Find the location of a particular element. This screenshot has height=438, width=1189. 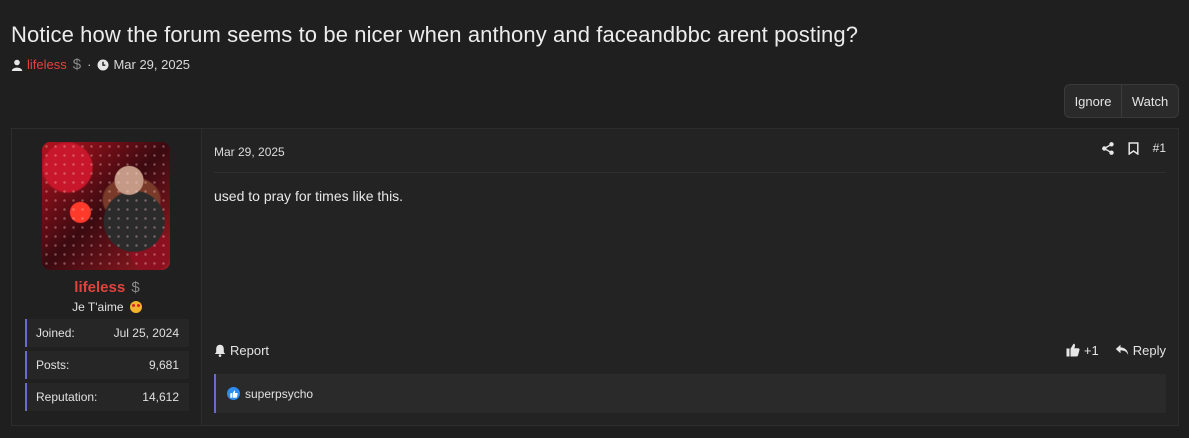

stat-reputation: Reputation: 14,612 is located at coordinates (107, 397).